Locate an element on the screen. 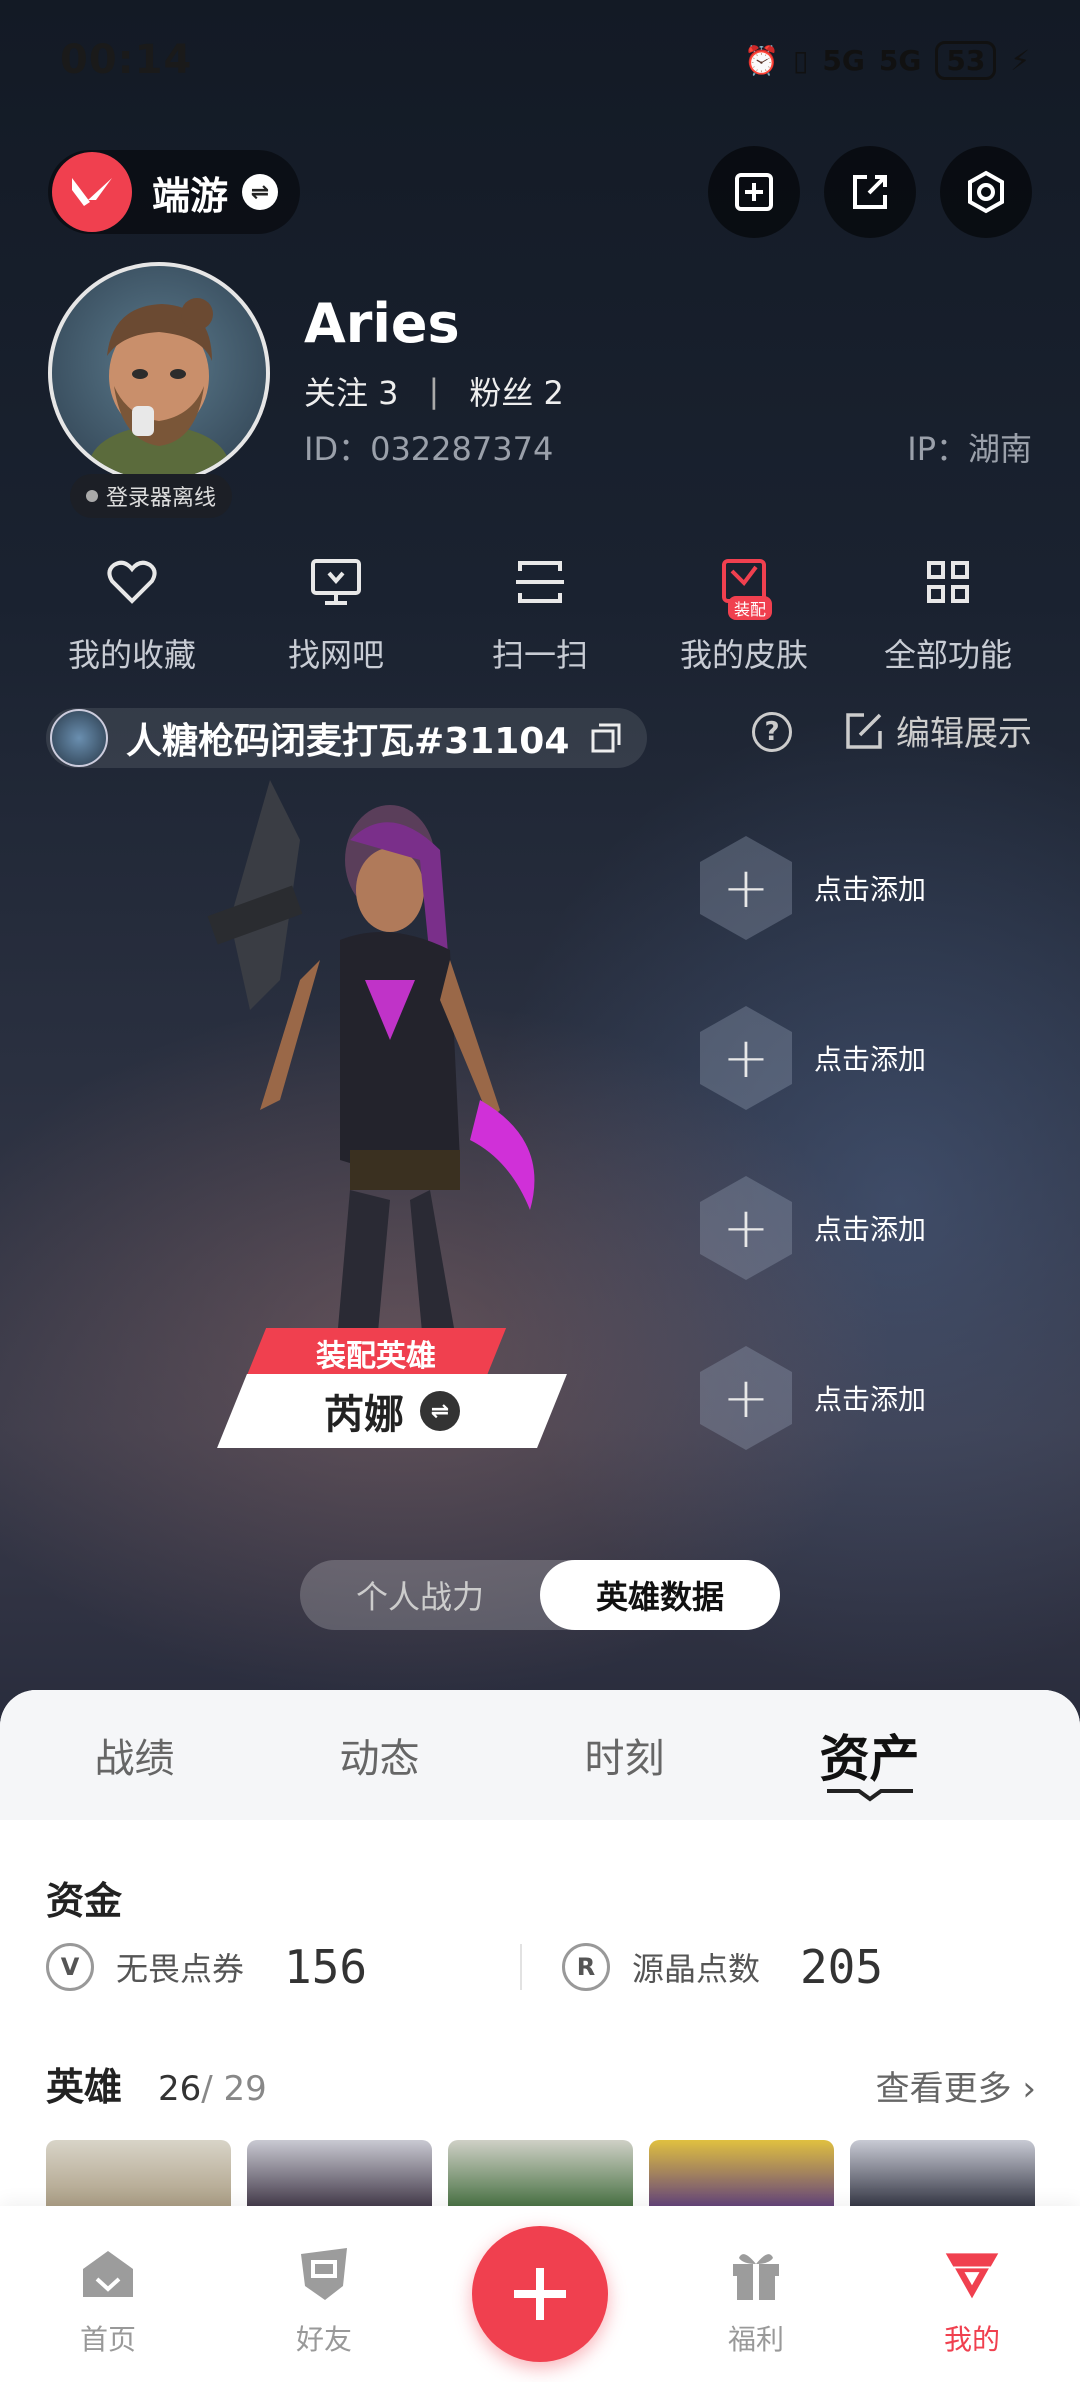 Image resolution: width=1080 pixels, height=2382 pixels. add-card-button is located at coordinates (754, 192).